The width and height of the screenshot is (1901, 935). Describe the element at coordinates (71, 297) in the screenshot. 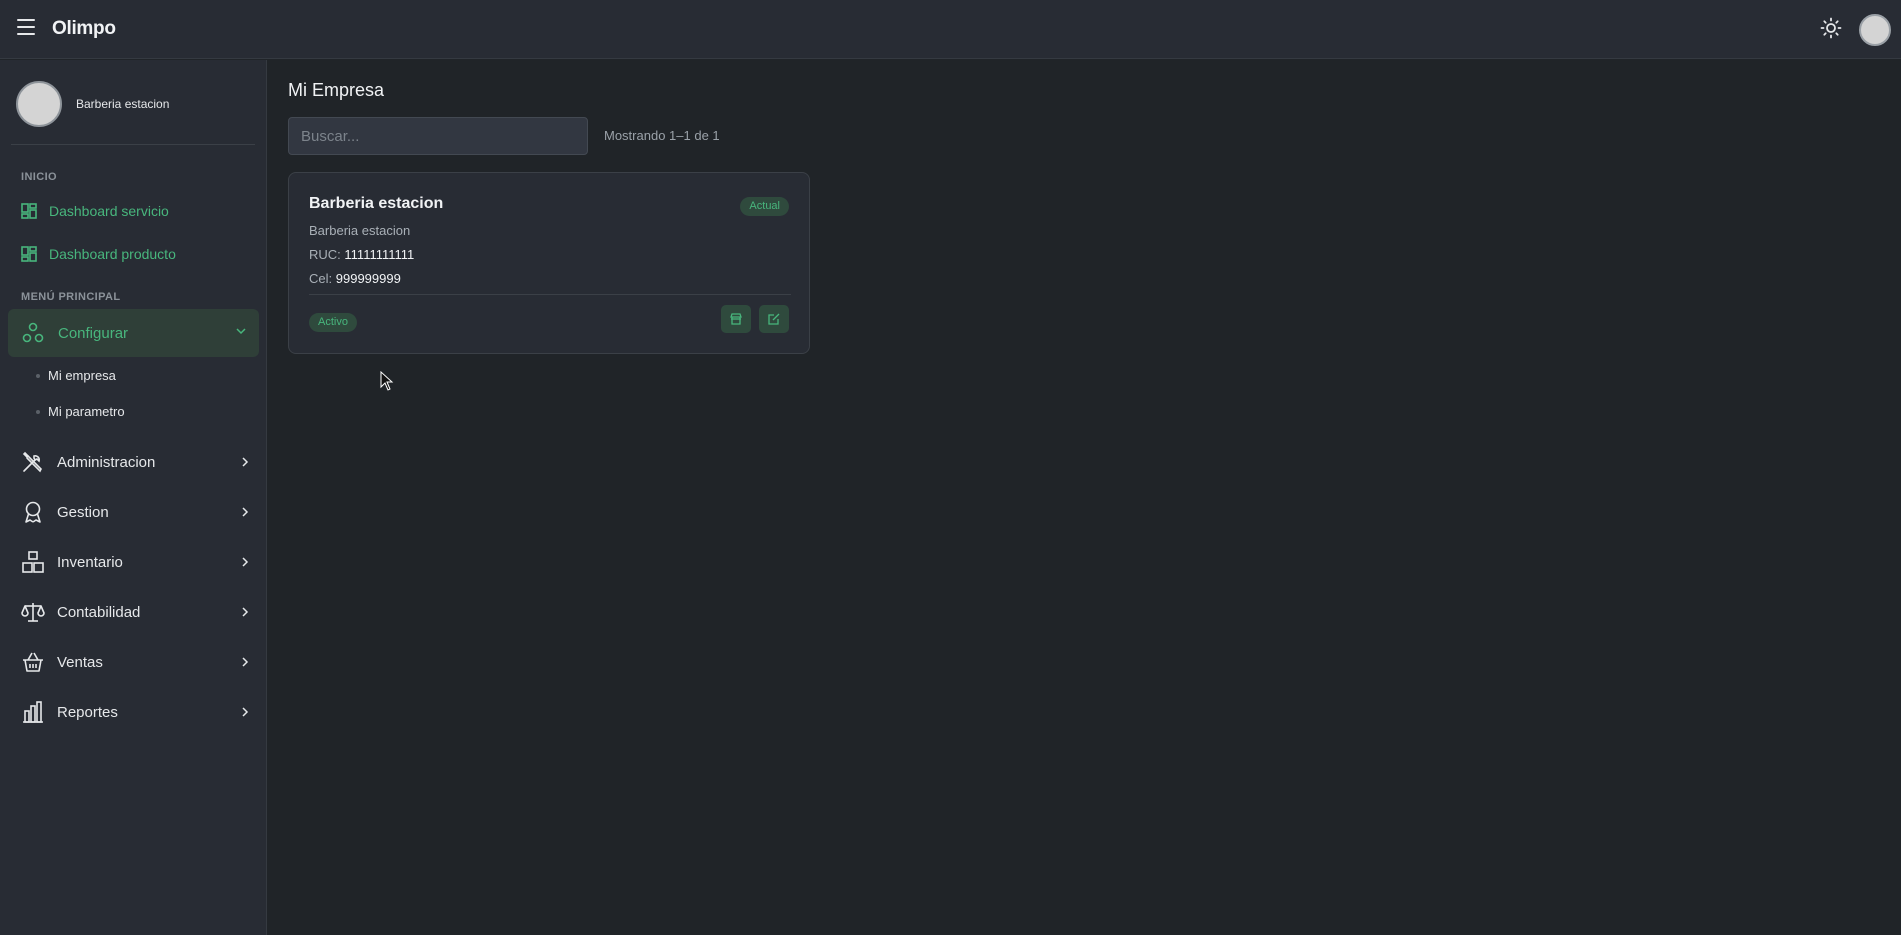

I see `section-label-menu: MENÚ PRINCIPAL` at that location.